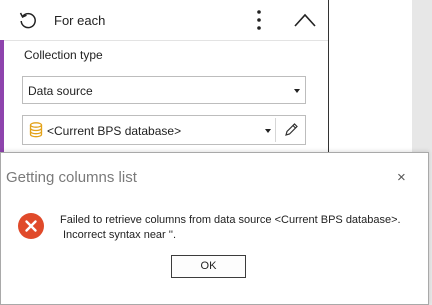  I want to click on collection-type-label: Collection type, so click(63, 55).